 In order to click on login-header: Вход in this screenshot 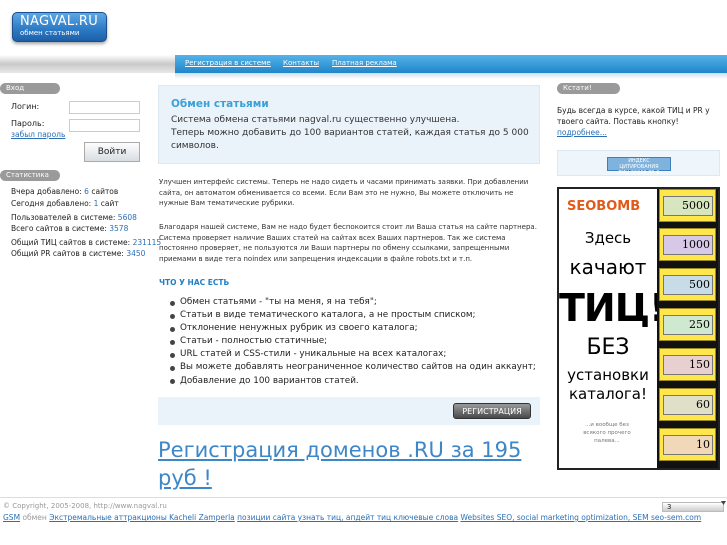, I will do `click(30, 88)`.